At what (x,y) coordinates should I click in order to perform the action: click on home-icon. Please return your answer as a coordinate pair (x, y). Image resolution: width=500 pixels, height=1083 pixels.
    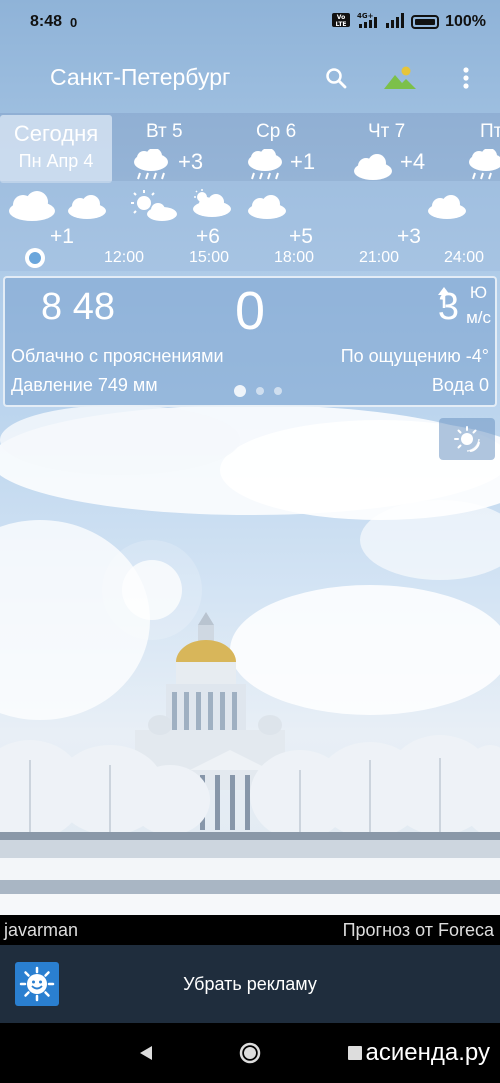
    Looking at the image, I should click on (250, 1053).